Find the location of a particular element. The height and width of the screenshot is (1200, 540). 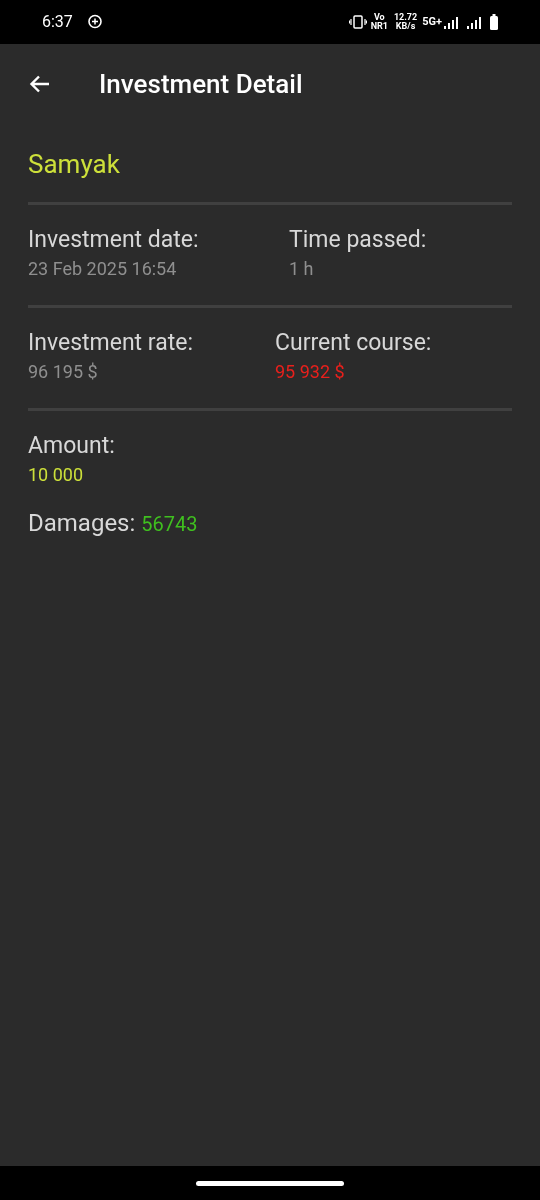

volte-label: Vo is located at coordinates (379, 17).